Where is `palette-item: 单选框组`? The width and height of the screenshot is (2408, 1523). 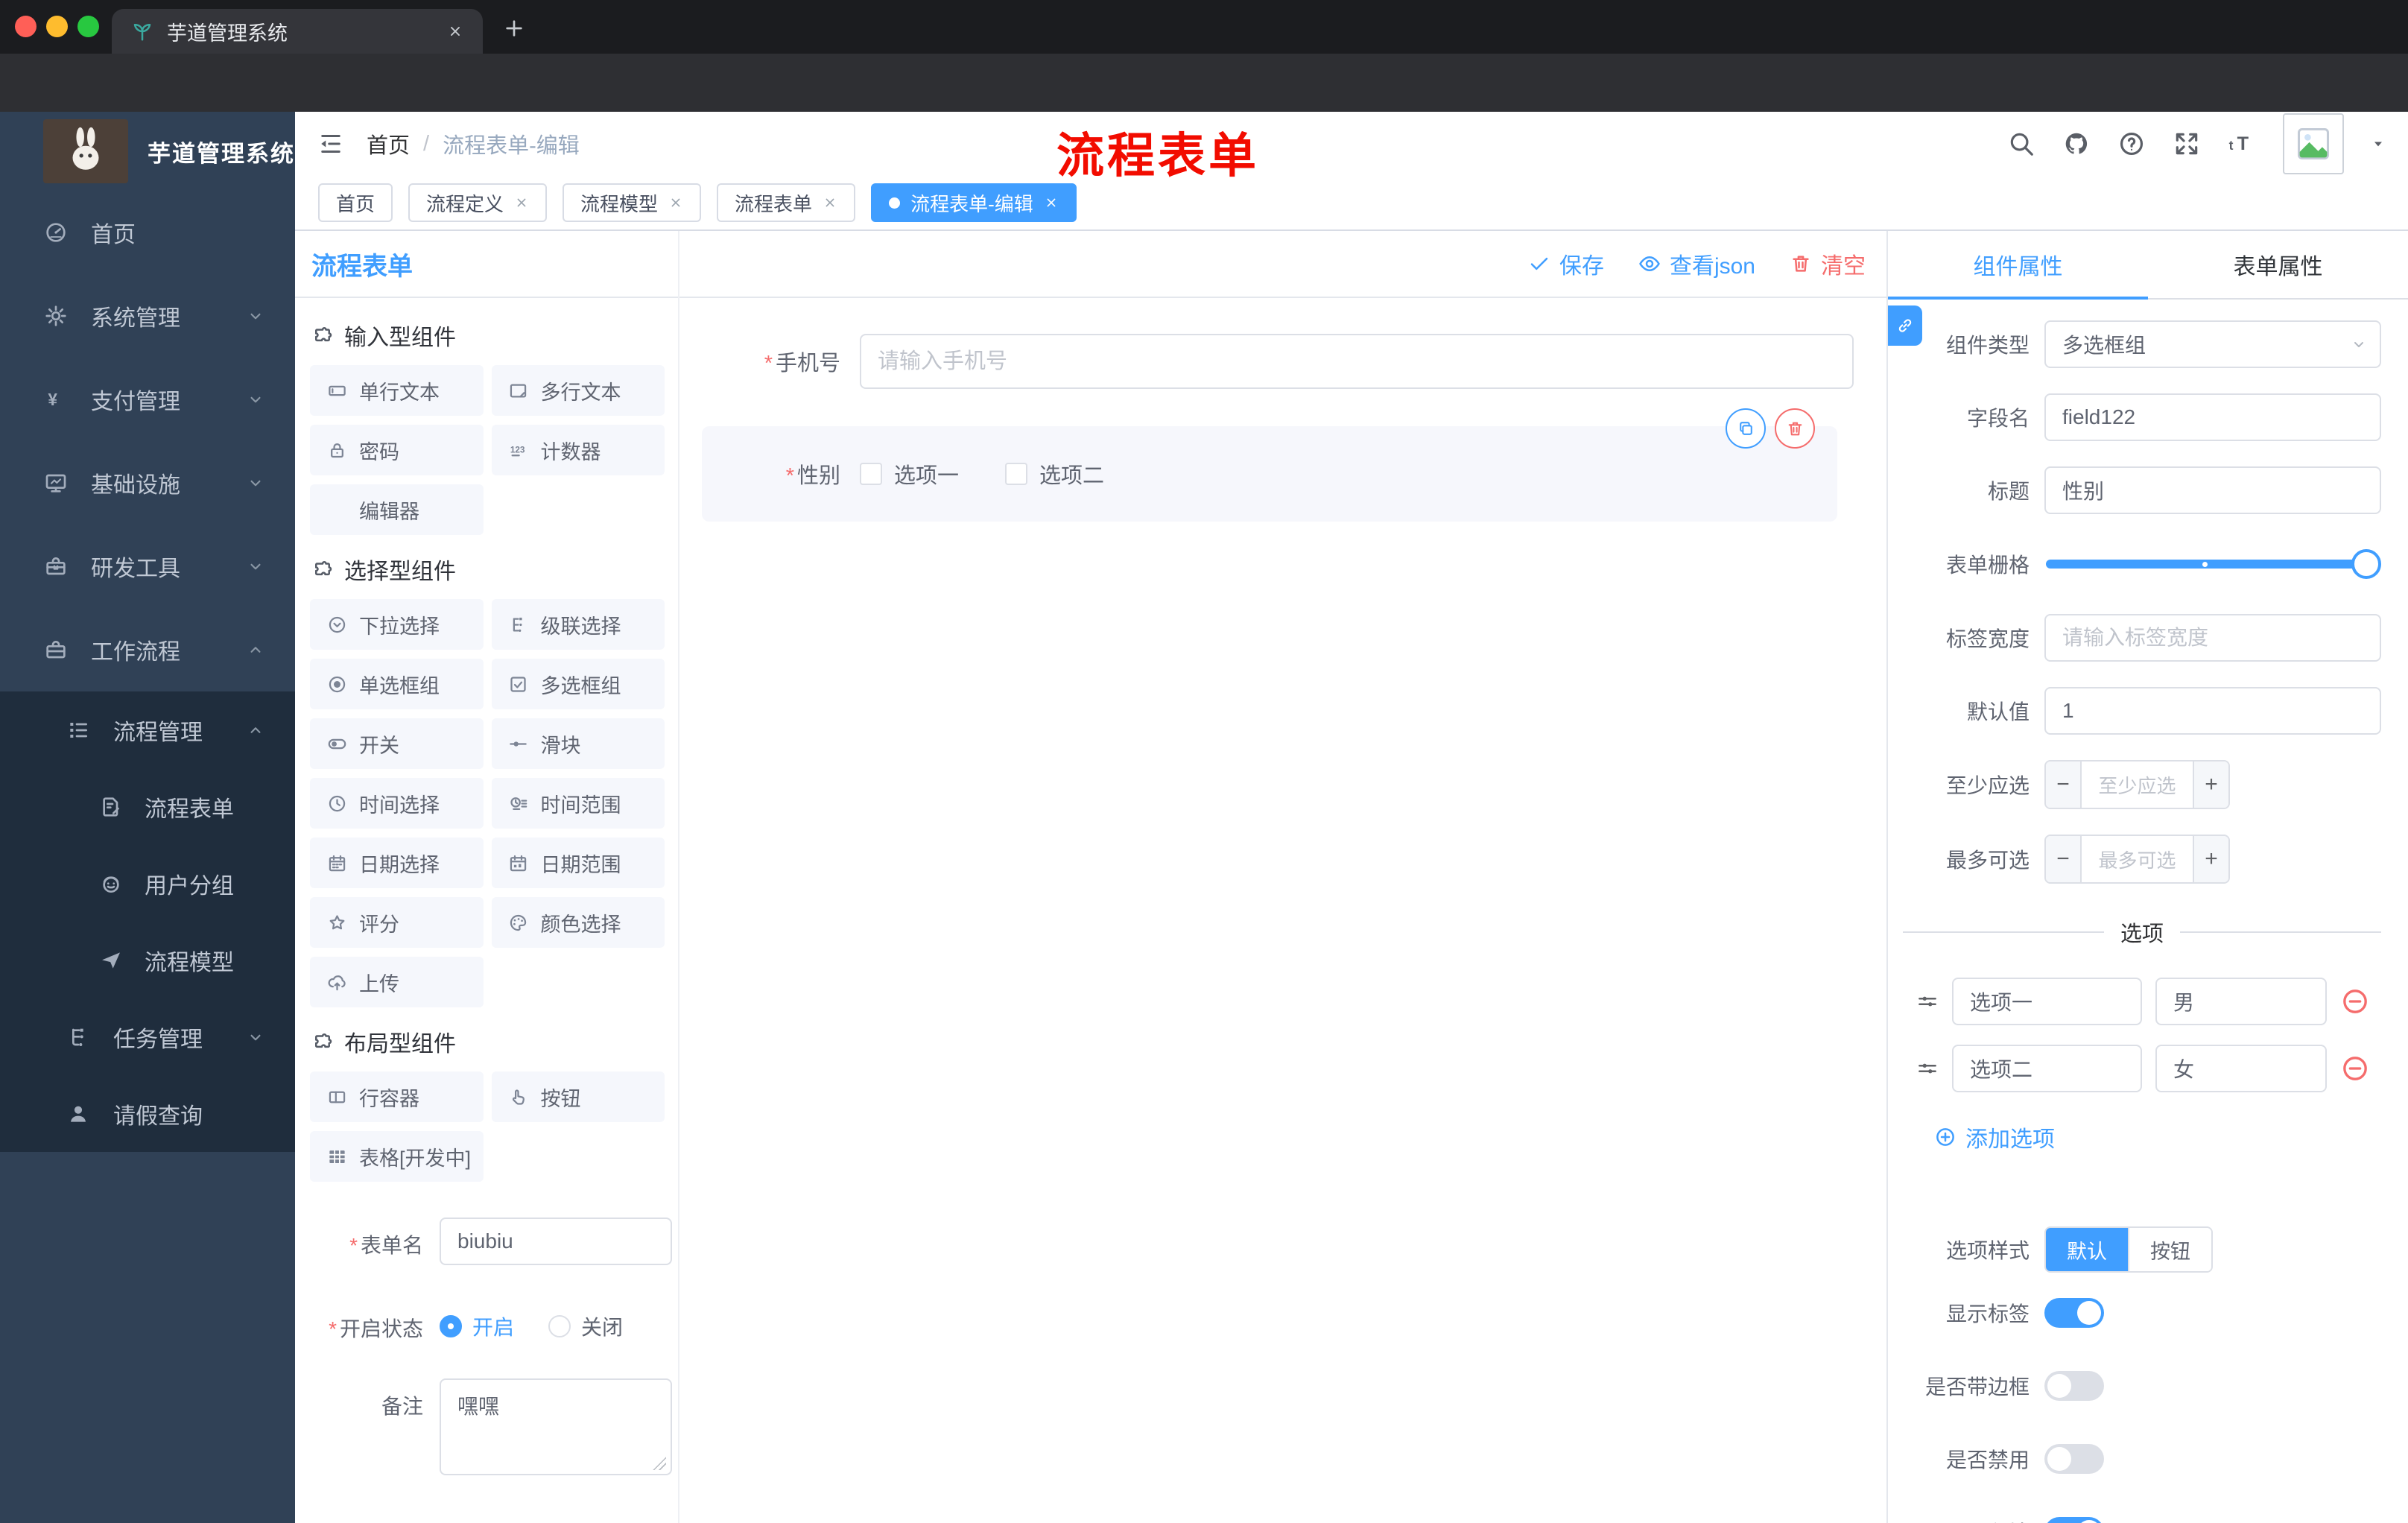
palette-item: 单选框组 is located at coordinates (397, 684).